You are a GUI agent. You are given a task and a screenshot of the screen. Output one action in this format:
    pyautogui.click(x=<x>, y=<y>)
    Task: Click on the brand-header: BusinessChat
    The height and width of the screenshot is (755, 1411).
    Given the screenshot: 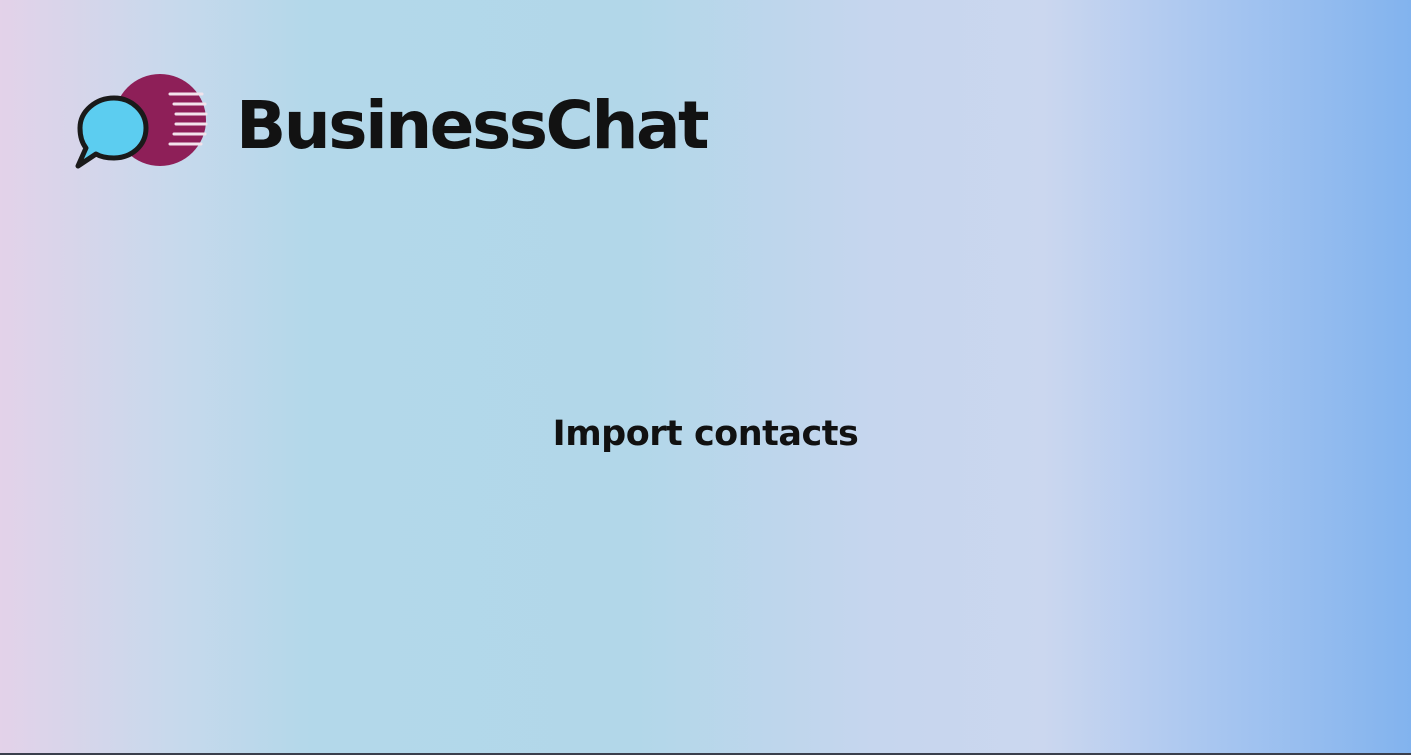 What is the action you would take?
    pyautogui.click(x=392, y=122)
    